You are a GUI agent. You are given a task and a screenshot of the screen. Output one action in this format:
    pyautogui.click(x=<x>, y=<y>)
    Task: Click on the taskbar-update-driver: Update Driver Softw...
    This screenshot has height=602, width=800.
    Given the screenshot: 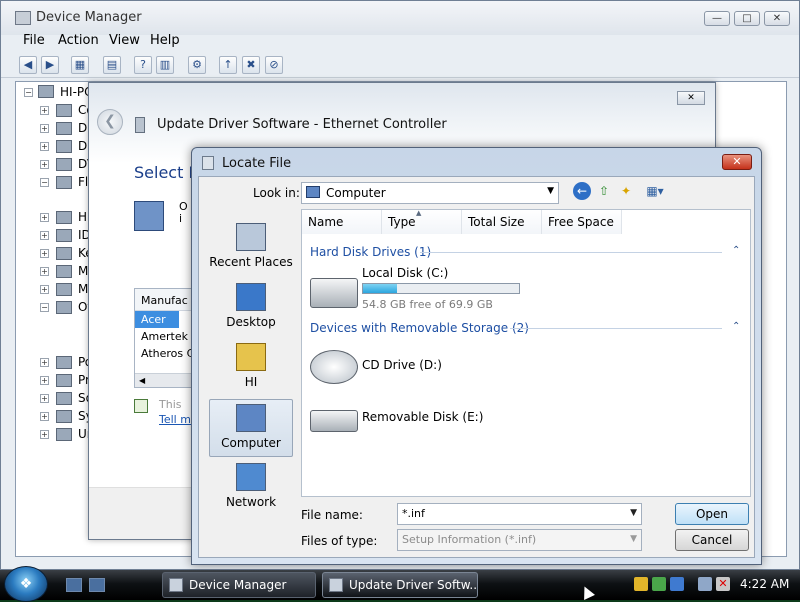 What is the action you would take?
    pyautogui.click(x=400, y=585)
    